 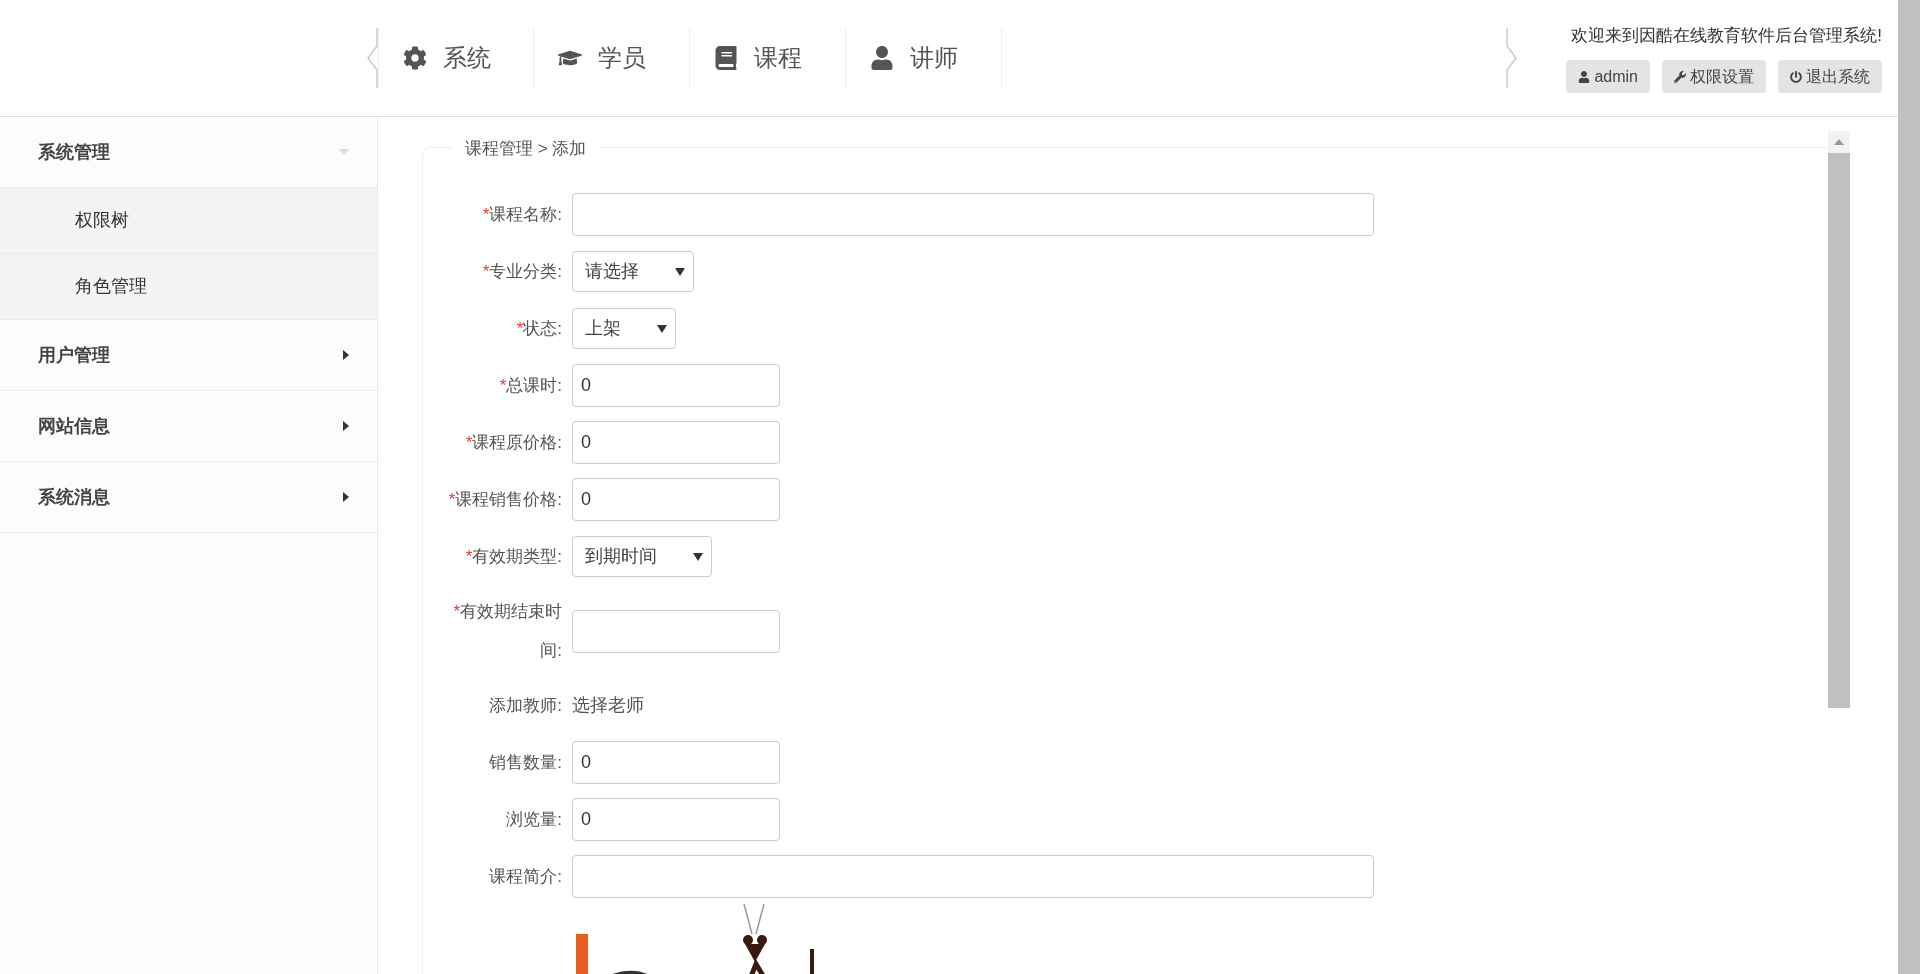 I want to click on header-button: 权限设置, so click(x=1714, y=77).